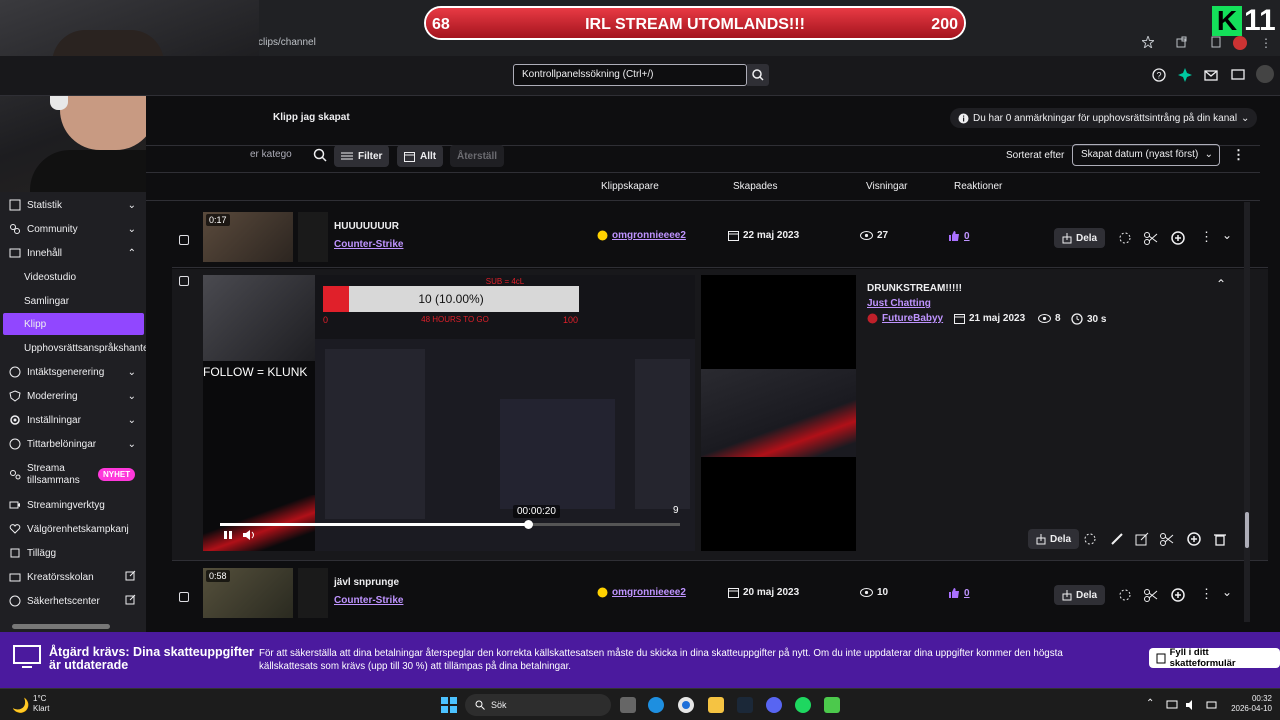  I want to click on clip-title: DRUNKSTREAM!!!!!, so click(914, 288).